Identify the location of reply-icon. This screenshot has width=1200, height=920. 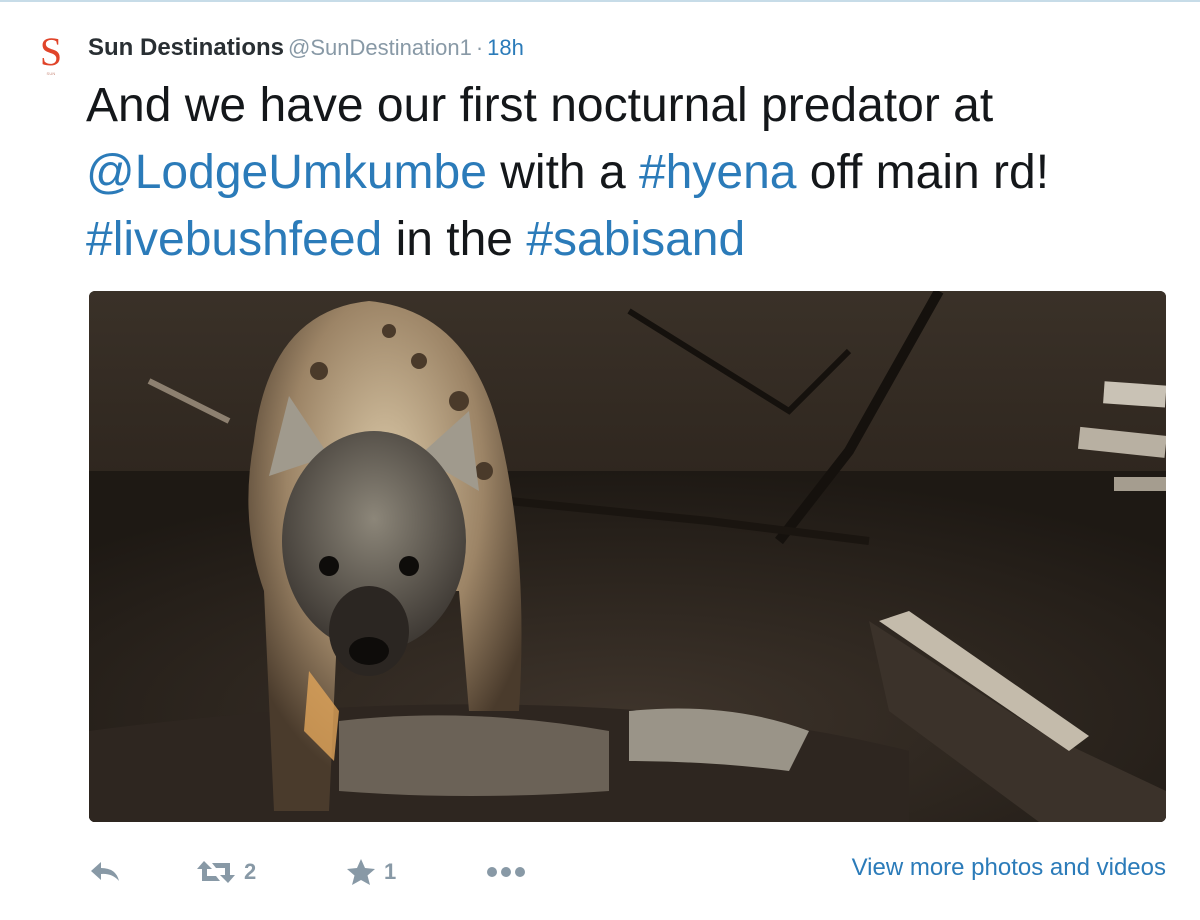
(105, 871).